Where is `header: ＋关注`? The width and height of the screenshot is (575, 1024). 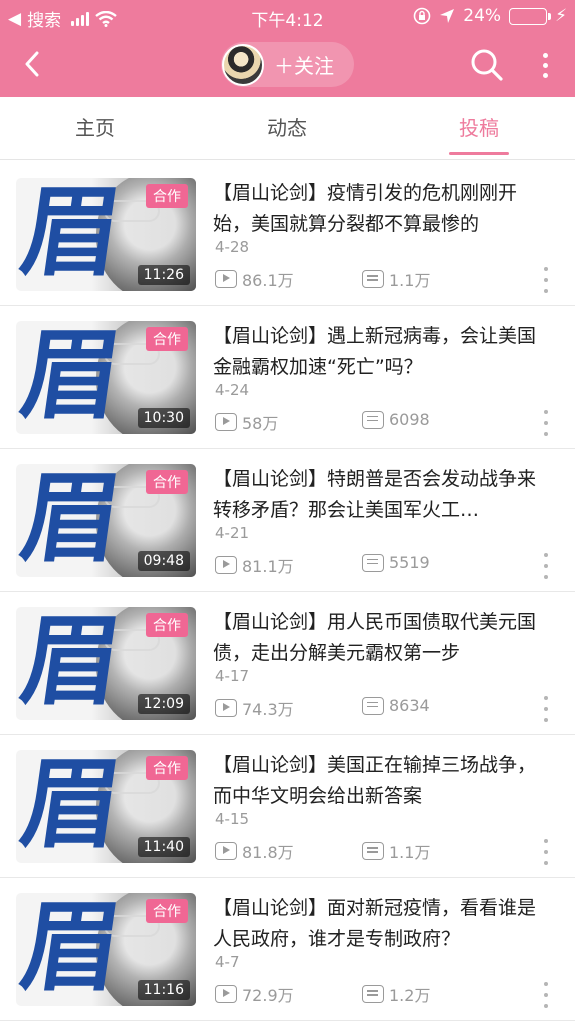
header: ＋关注 is located at coordinates (287, 65).